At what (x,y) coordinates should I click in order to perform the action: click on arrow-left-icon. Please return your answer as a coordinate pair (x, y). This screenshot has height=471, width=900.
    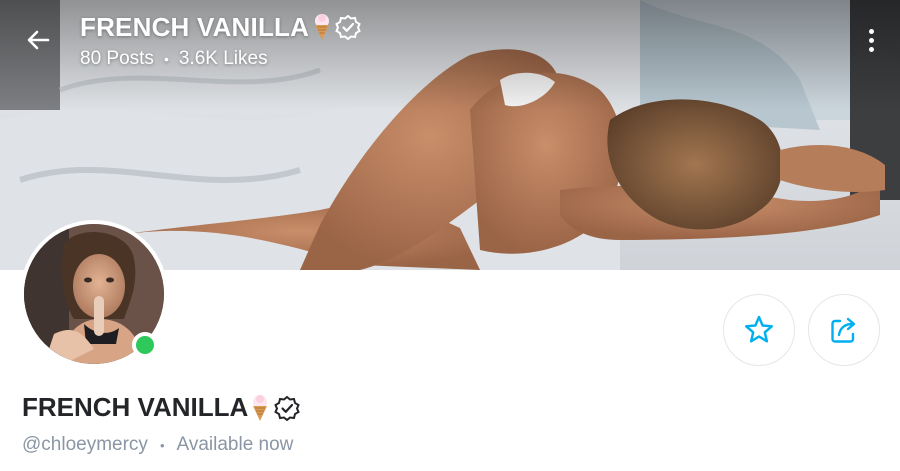
    Looking at the image, I should click on (38, 40).